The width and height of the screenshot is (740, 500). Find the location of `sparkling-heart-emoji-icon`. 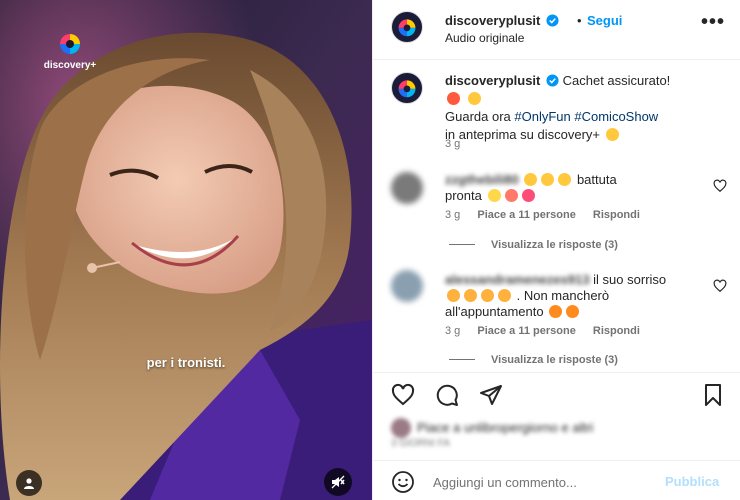

sparkling-heart-emoji-icon is located at coordinates (528, 195).